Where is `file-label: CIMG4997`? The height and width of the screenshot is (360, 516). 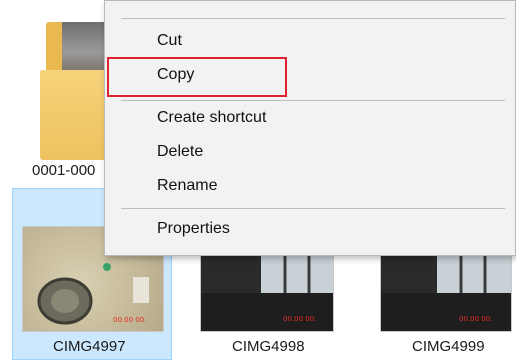
file-label: CIMG4997 is located at coordinates (89, 346).